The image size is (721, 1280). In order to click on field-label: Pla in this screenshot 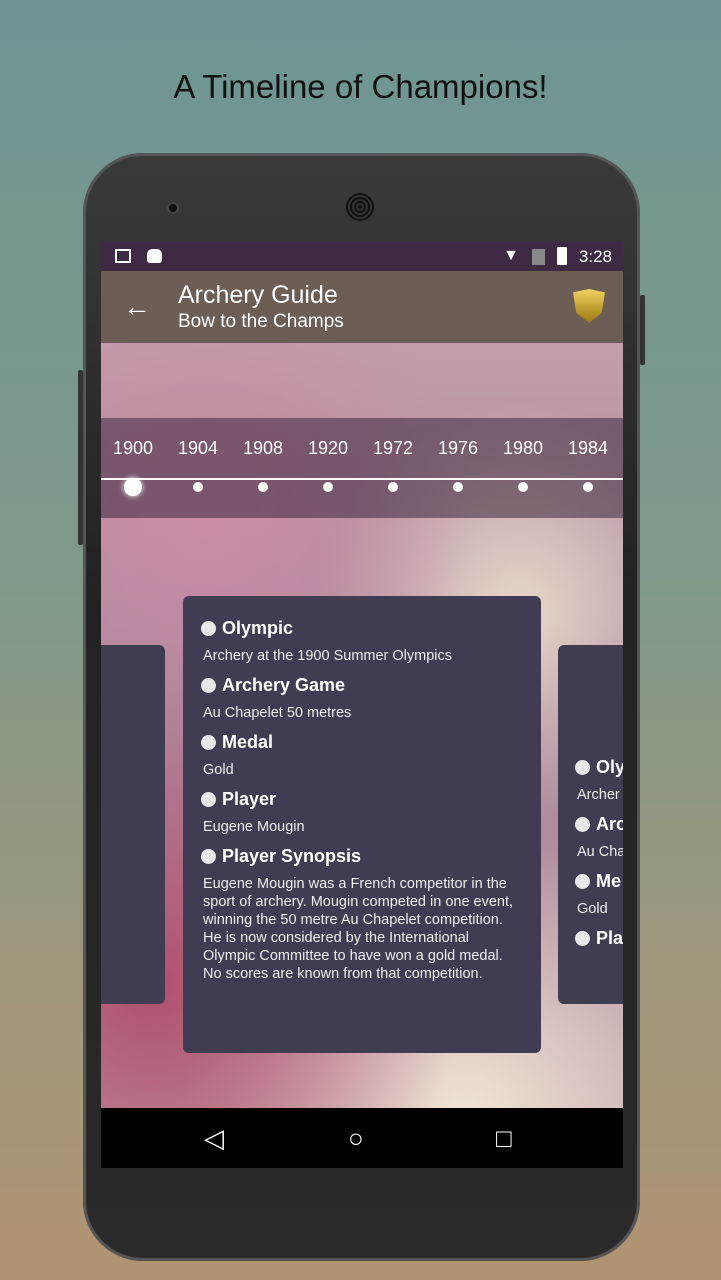, I will do `click(599, 938)`.